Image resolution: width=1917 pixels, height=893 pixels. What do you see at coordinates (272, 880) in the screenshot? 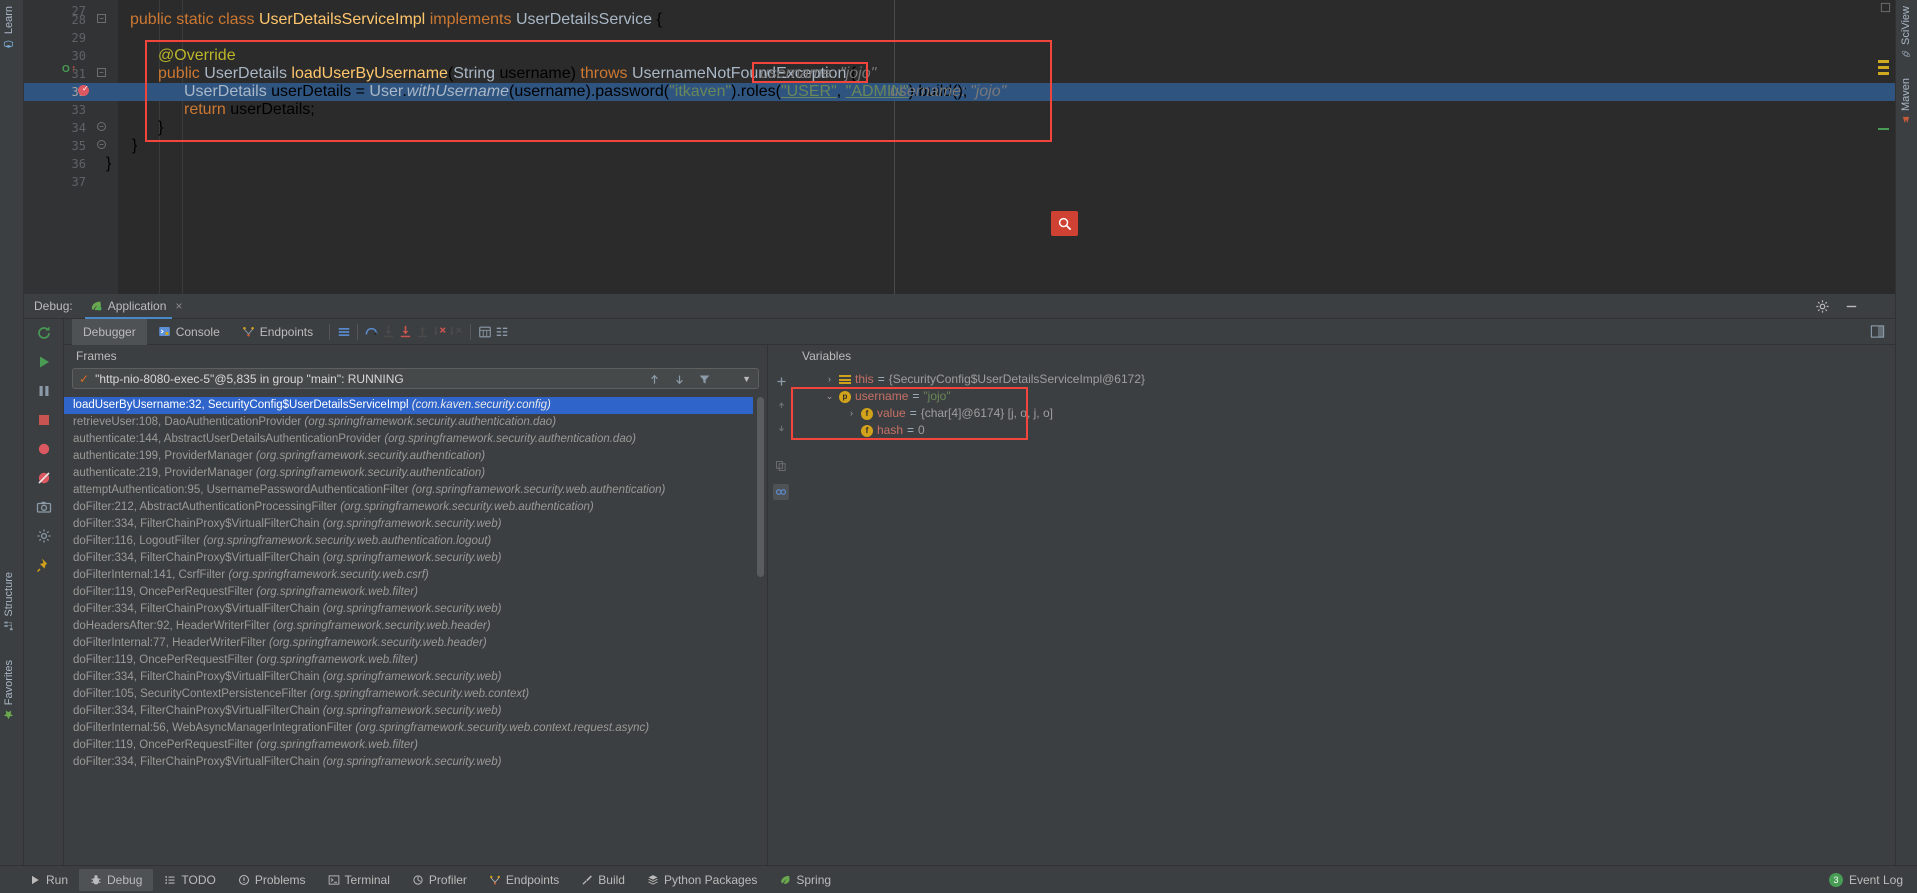
I see `status-problems-button: Problems` at bounding box center [272, 880].